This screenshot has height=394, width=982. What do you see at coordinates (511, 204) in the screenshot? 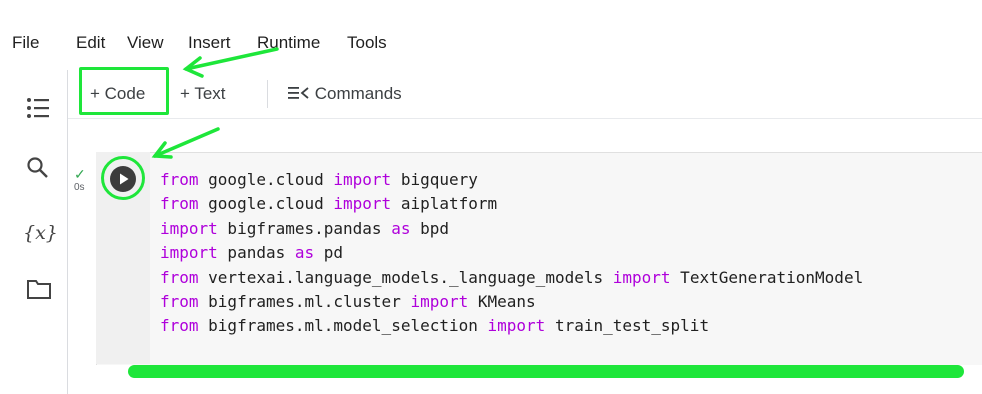
I see `code-line: from google.cloud import aiplatform` at bounding box center [511, 204].